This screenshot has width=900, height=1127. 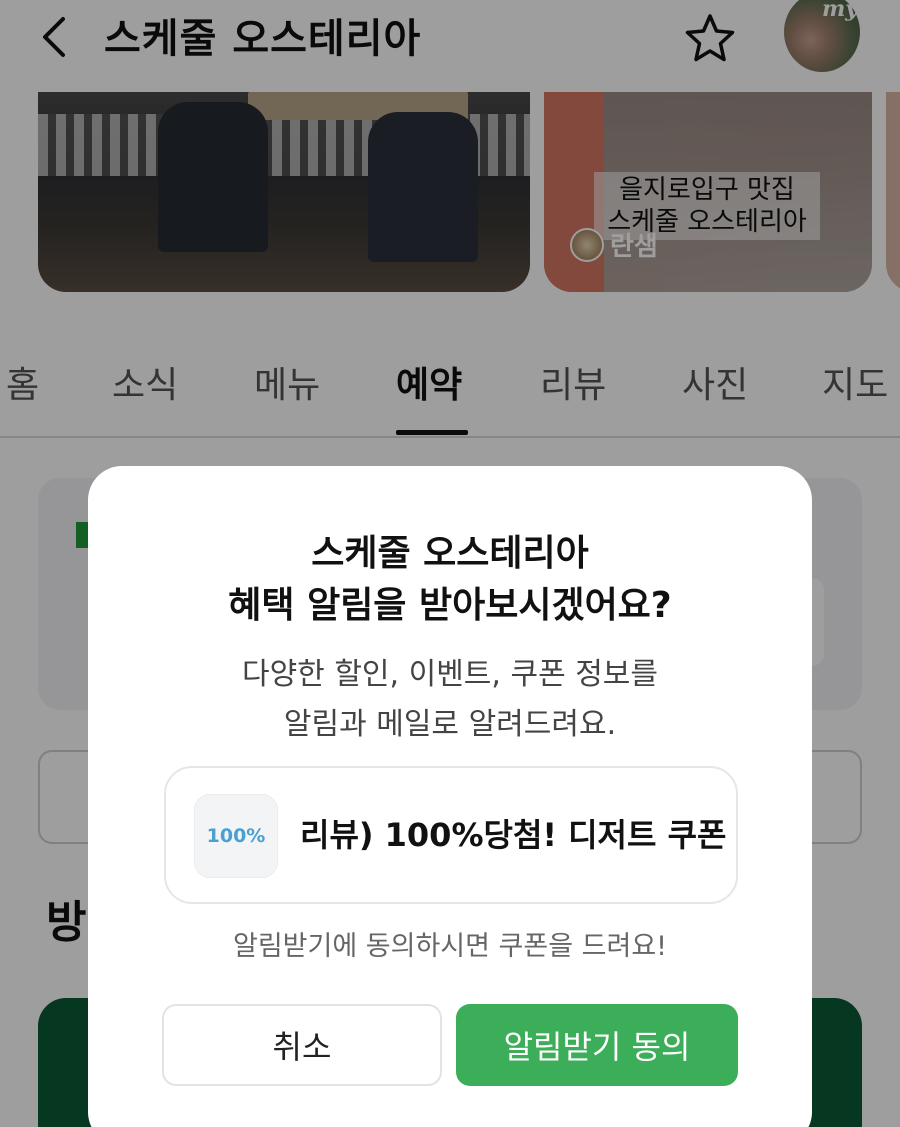 What do you see at coordinates (513, 835) in the screenshot?
I see `coupon-label: 리뷰) 100%당첨! 디저트 쿠폰` at bounding box center [513, 835].